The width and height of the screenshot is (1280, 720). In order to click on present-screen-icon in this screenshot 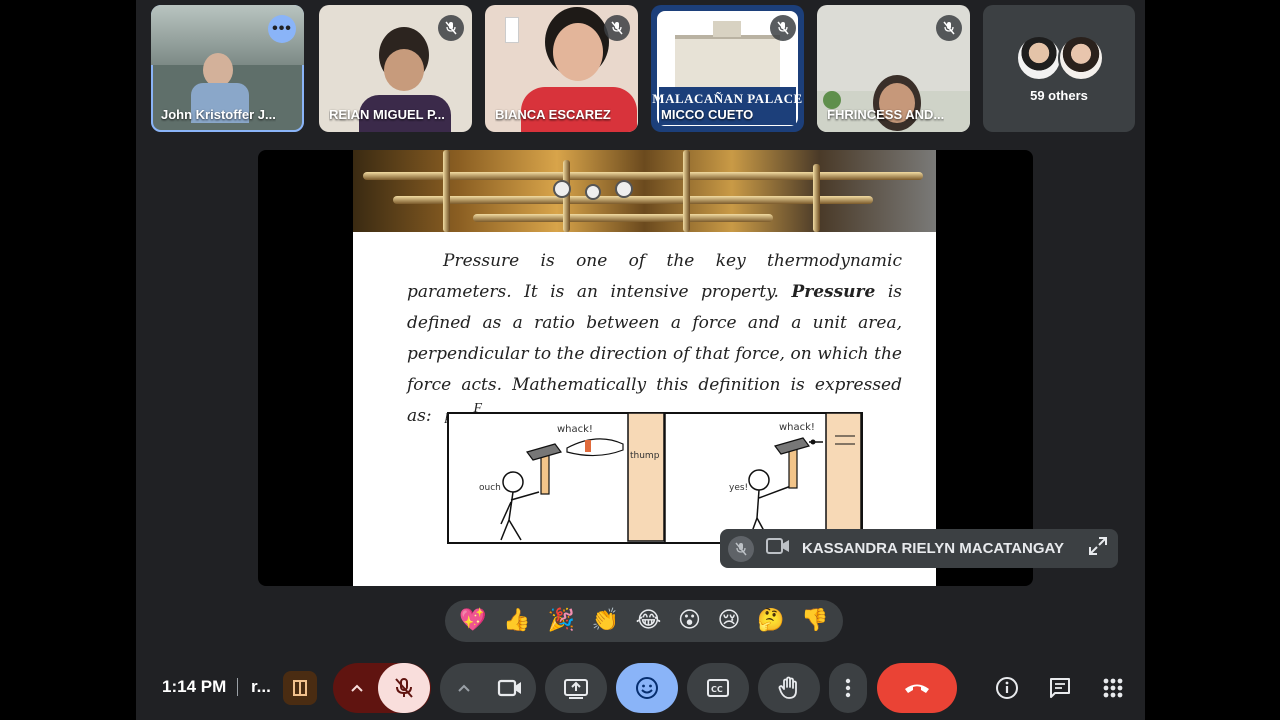, I will do `click(576, 689)`.